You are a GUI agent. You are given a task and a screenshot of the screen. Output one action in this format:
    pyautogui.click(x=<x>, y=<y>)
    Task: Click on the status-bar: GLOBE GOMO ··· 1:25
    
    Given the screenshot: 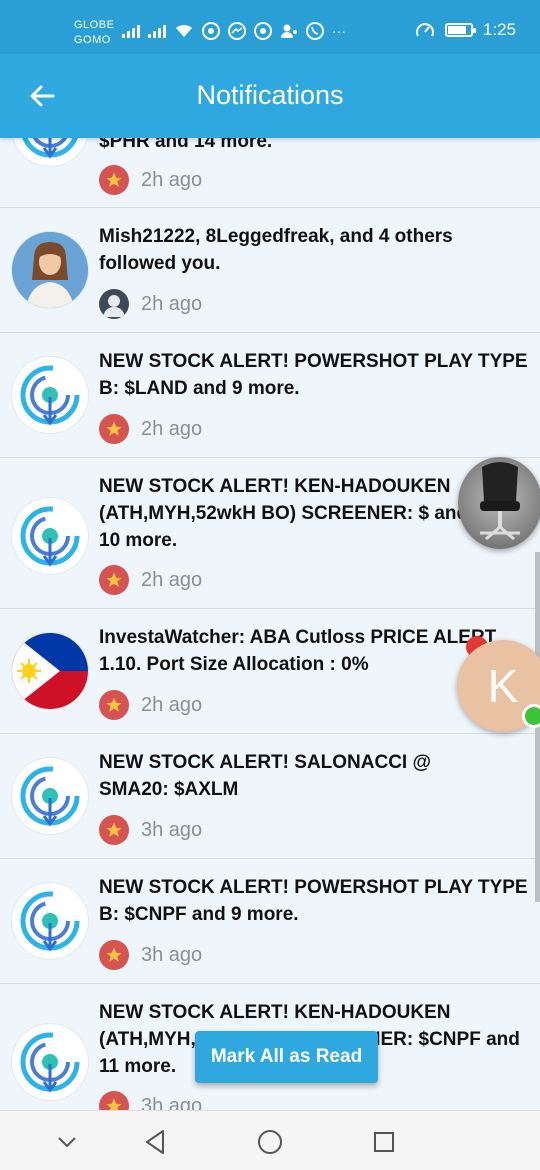 What is the action you would take?
    pyautogui.click(x=270, y=27)
    